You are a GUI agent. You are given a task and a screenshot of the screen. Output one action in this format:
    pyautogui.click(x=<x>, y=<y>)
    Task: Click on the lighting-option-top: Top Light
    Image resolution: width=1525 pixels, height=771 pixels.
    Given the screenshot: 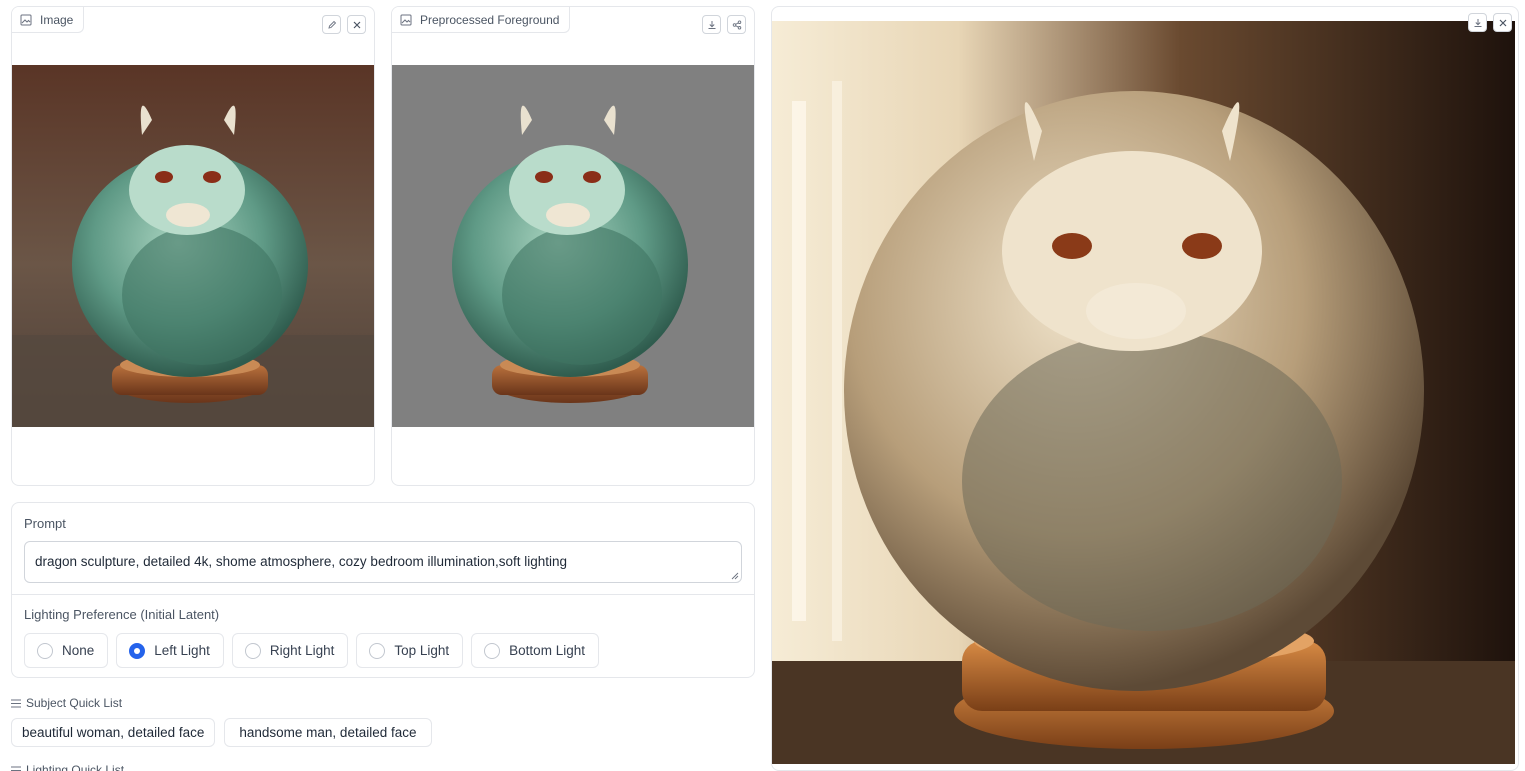 What is the action you would take?
    pyautogui.click(x=410, y=650)
    